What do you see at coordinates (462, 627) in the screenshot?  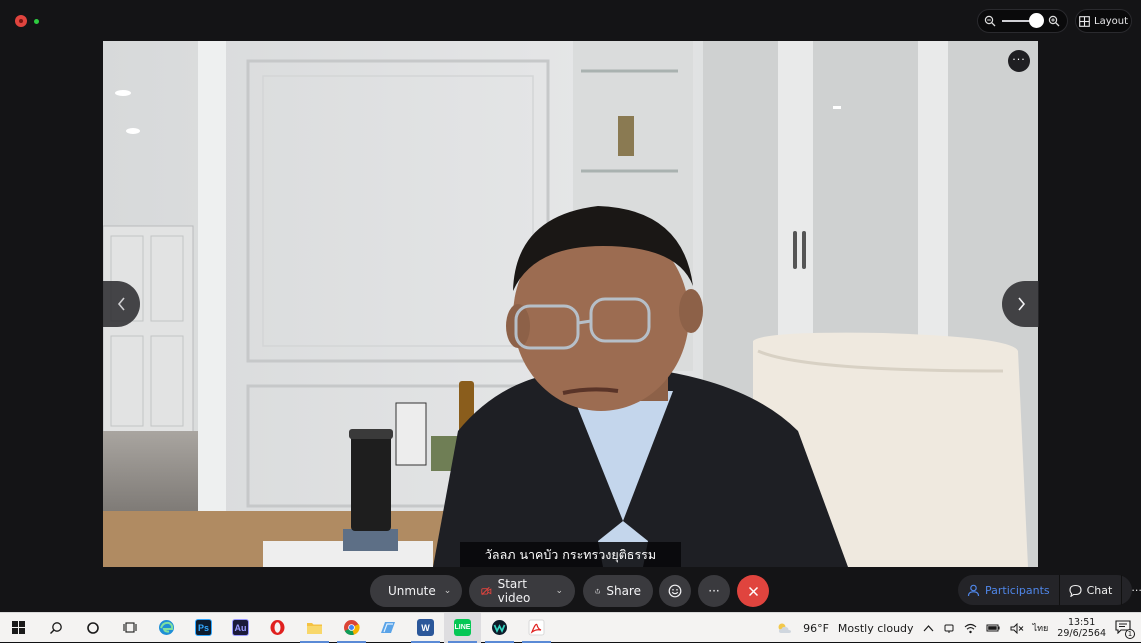 I see `line-icon: LINE` at bounding box center [462, 627].